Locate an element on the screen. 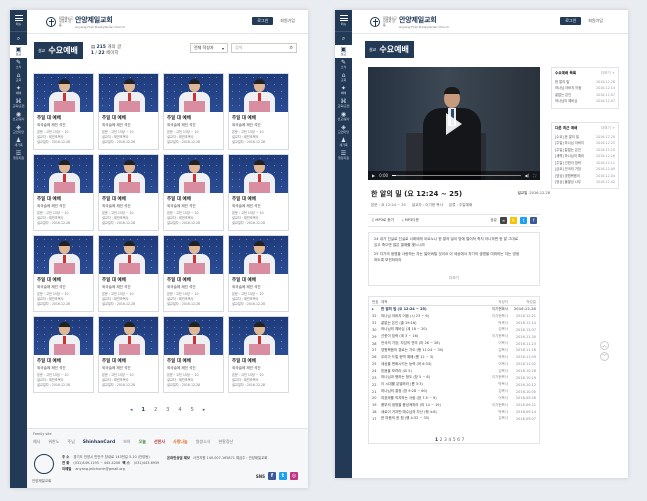 The height and width of the screenshot is (501, 647). scroll-up-icon: ︿ is located at coordinates (604, 345).